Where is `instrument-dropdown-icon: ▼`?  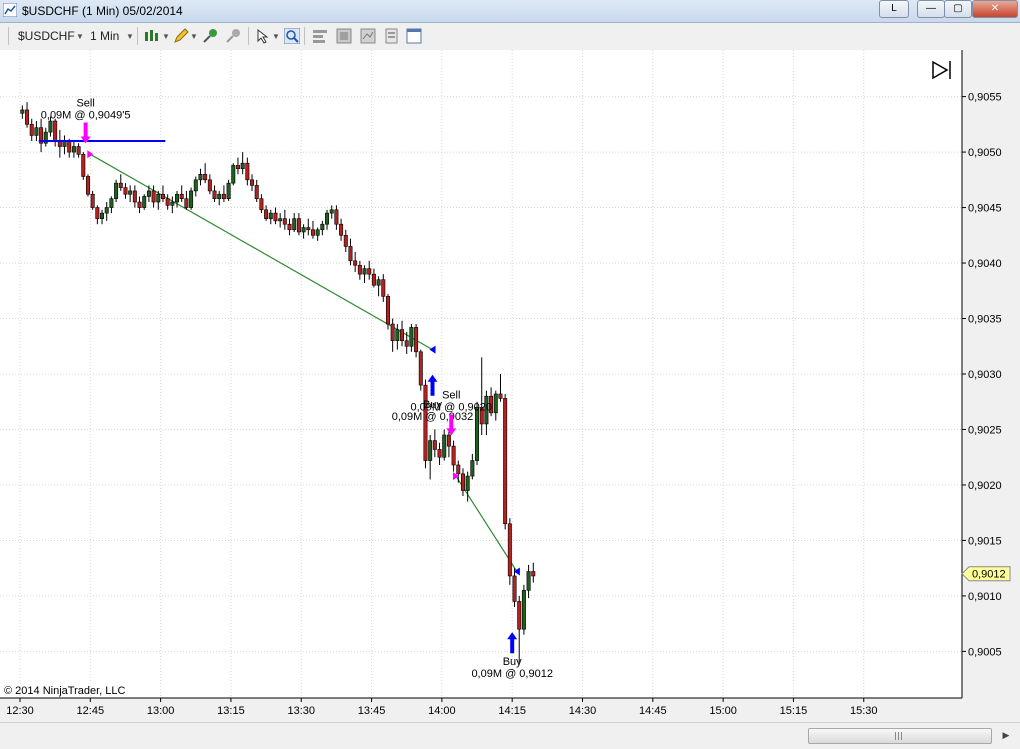 instrument-dropdown-icon: ▼ is located at coordinates (80, 36).